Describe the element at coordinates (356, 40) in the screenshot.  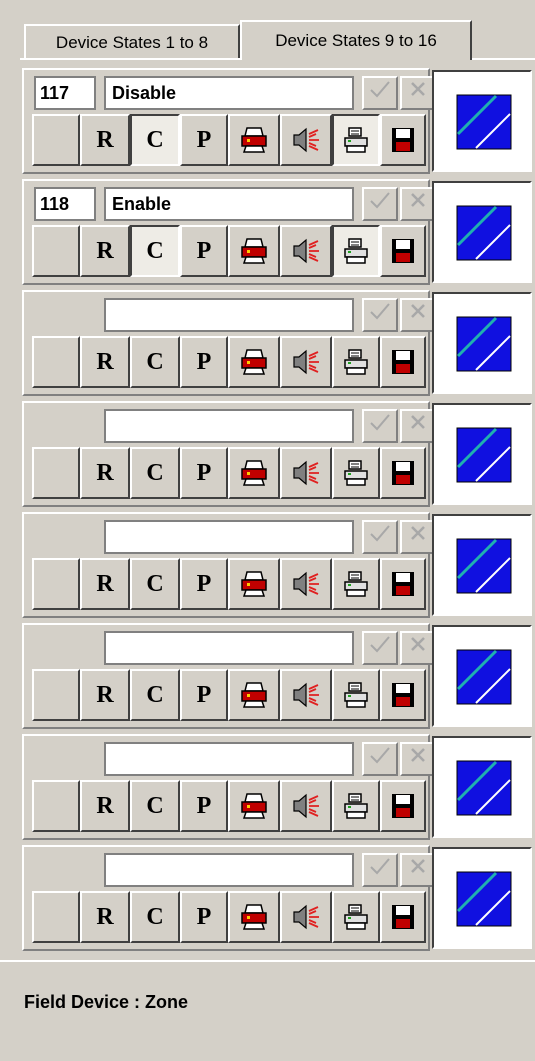
I see `tab-device-states-9-16: Device States 9 to 16` at that location.